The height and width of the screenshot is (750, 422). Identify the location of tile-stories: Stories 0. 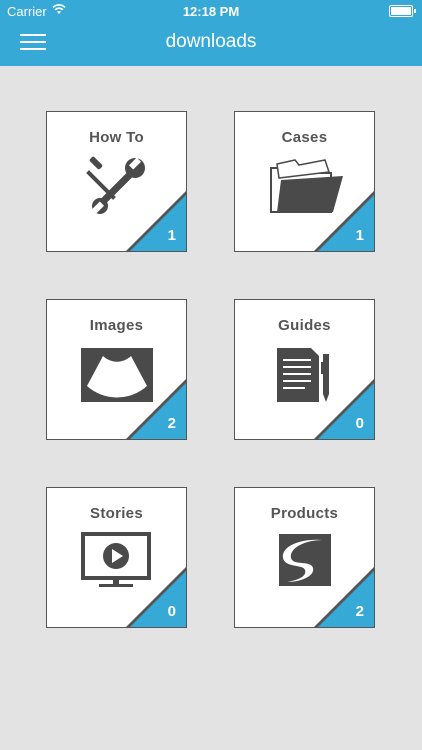
(116, 557).